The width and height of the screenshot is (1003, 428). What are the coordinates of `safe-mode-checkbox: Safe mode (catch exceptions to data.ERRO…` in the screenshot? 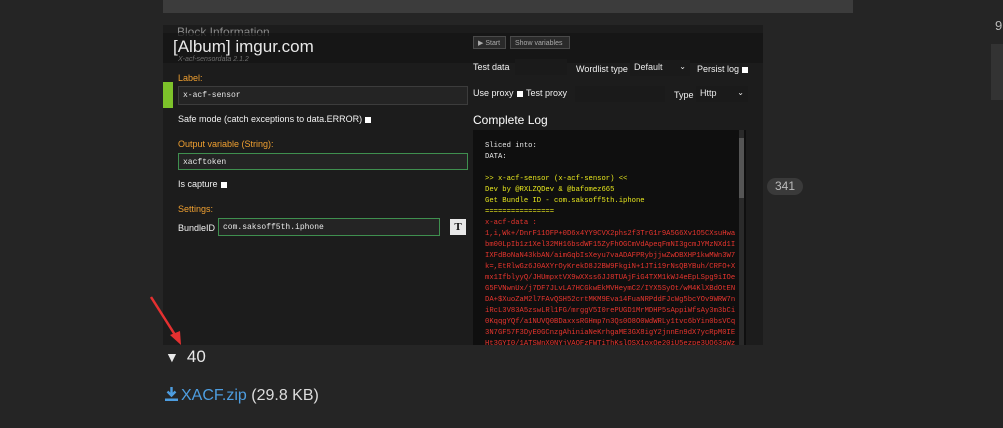 It's located at (275, 119).